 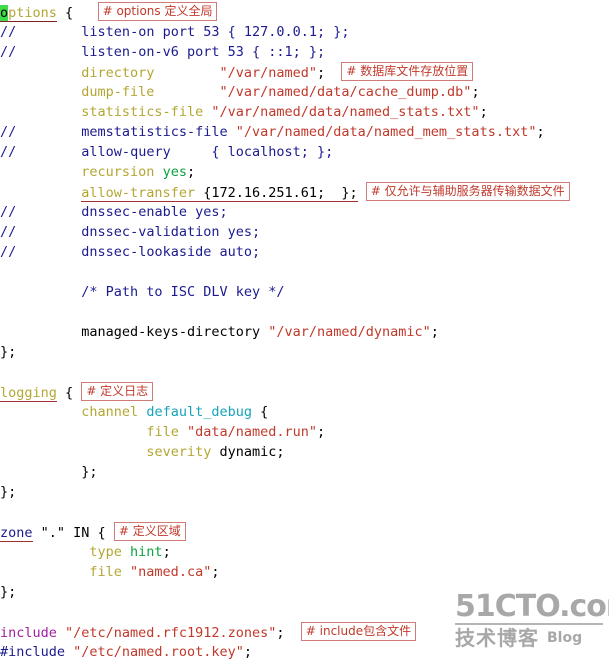 What do you see at coordinates (407, 71) in the screenshot?
I see `annotation-directory: # 数据库文件存放位置` at bounding box center [407, 71].